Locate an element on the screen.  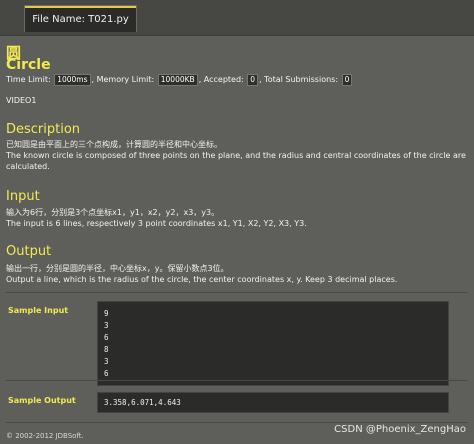
top-tab-bar: File Name: T021.py is located at coordinates (237, 18).